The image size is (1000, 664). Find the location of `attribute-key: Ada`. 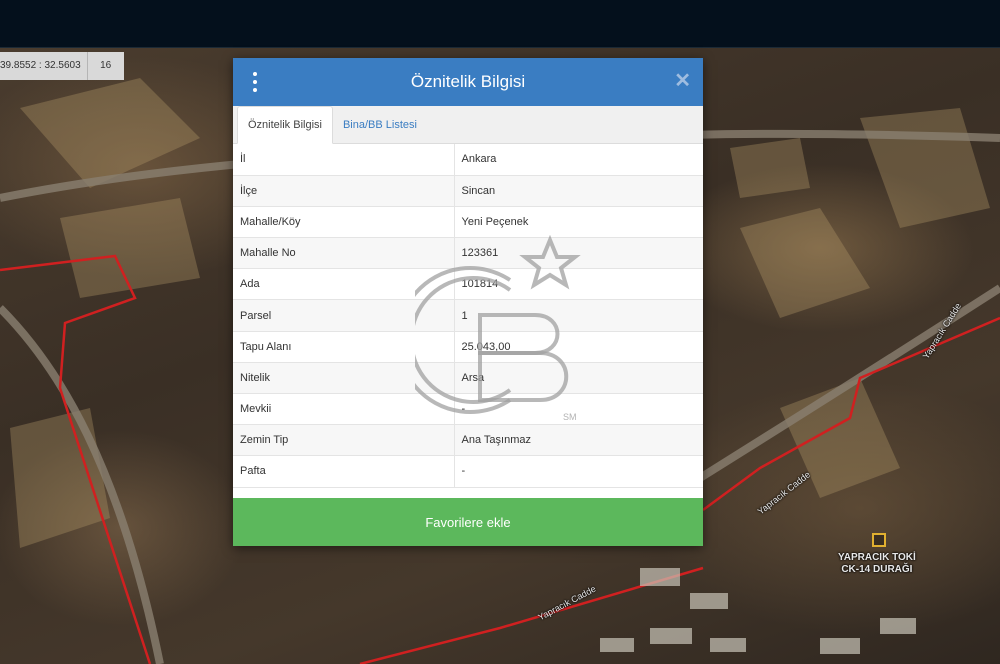

attribute-key: Ada is located at coordinates (344, 284).